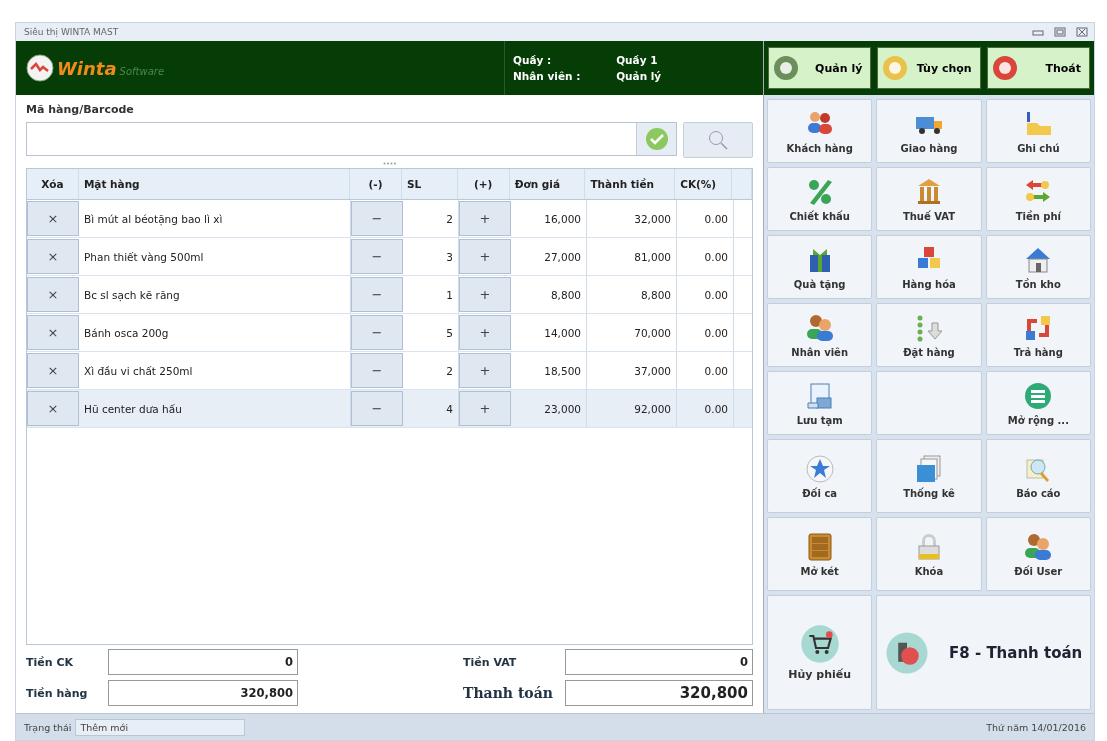 This screenshot has height=741, width=1107. Describe the element at coordinates (929, 131) in the screenshot. I see `function-button: Giao hàng` at that location.